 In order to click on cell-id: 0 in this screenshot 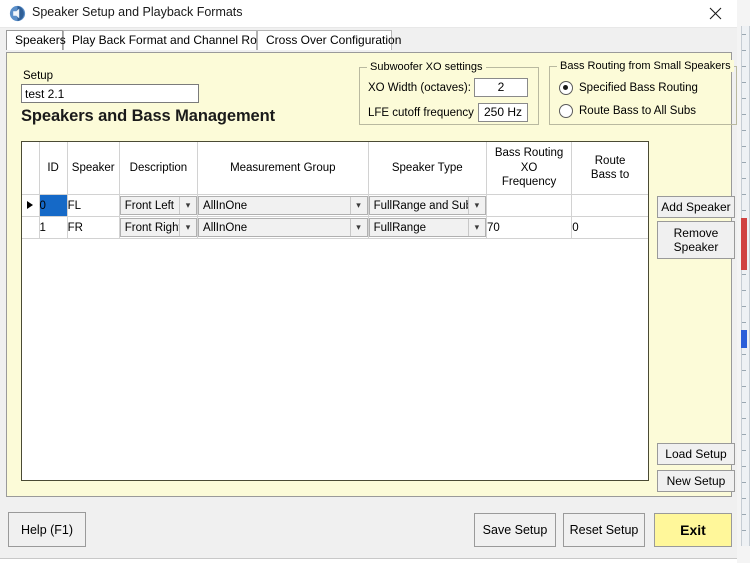, I will do `click(53, 205)`.